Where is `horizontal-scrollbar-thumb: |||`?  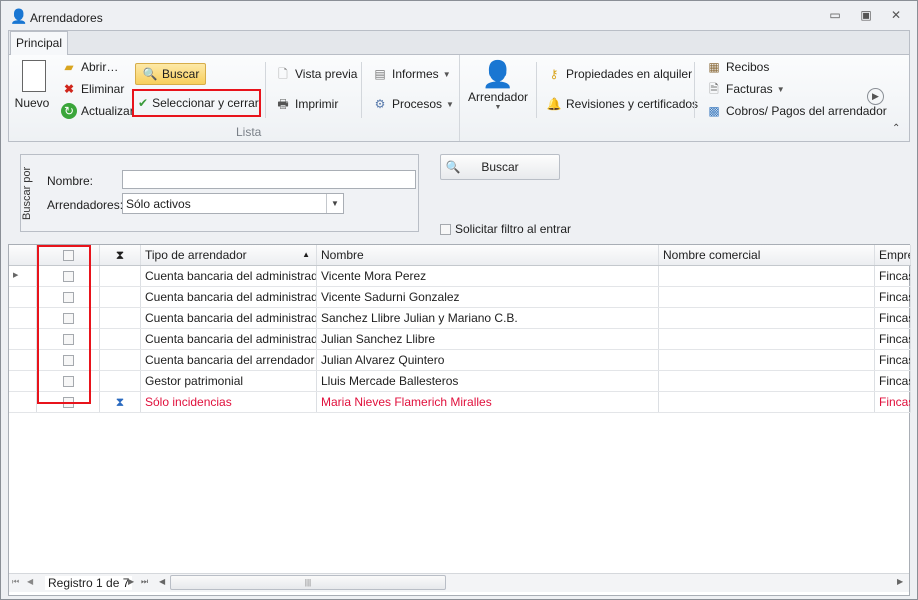 horizontal-scrollbar-thumb: ||| is located at coordinates (308, 582).